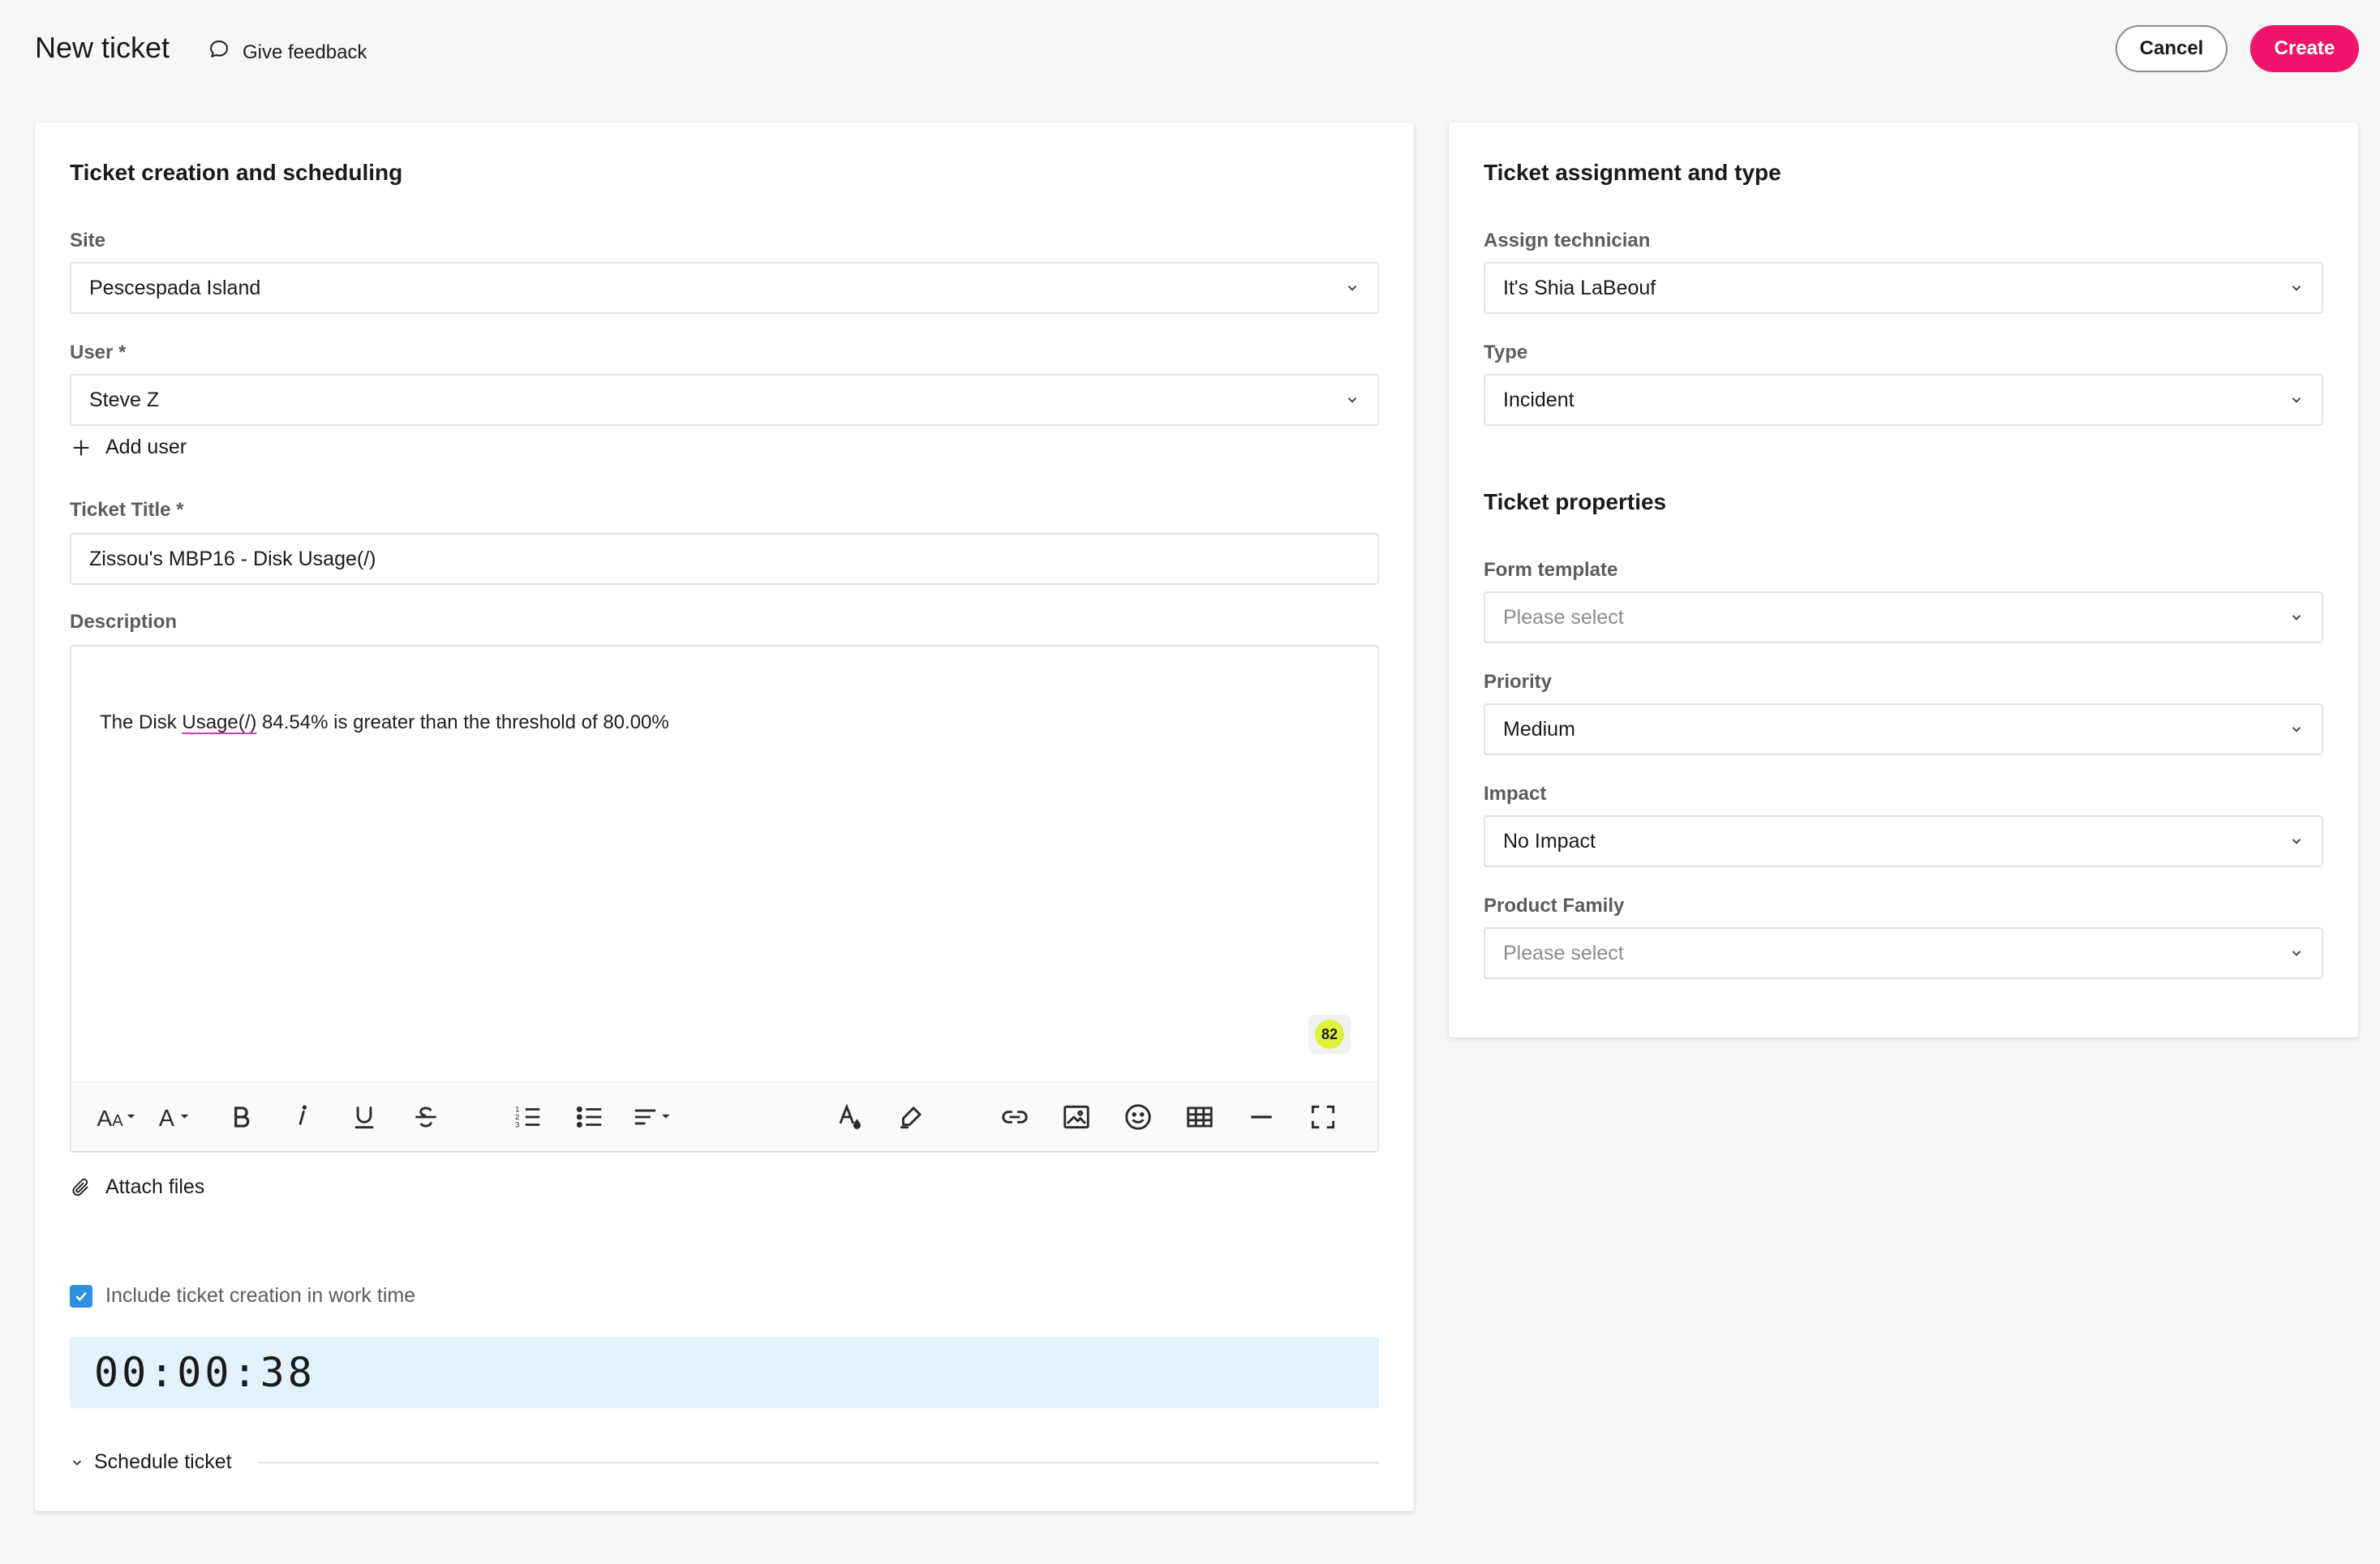  Describe the element at coordinates (724, 1116) in the screenshot. I see `editor-toolbar: AA A 123` at that location.